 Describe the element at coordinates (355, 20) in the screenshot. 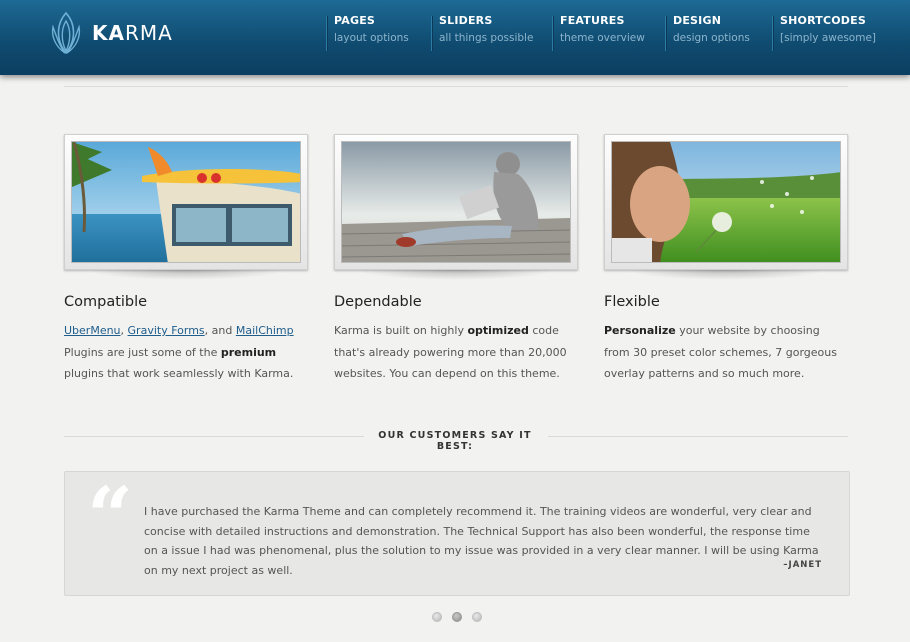

I see `nav-title: PAGES` at that location.